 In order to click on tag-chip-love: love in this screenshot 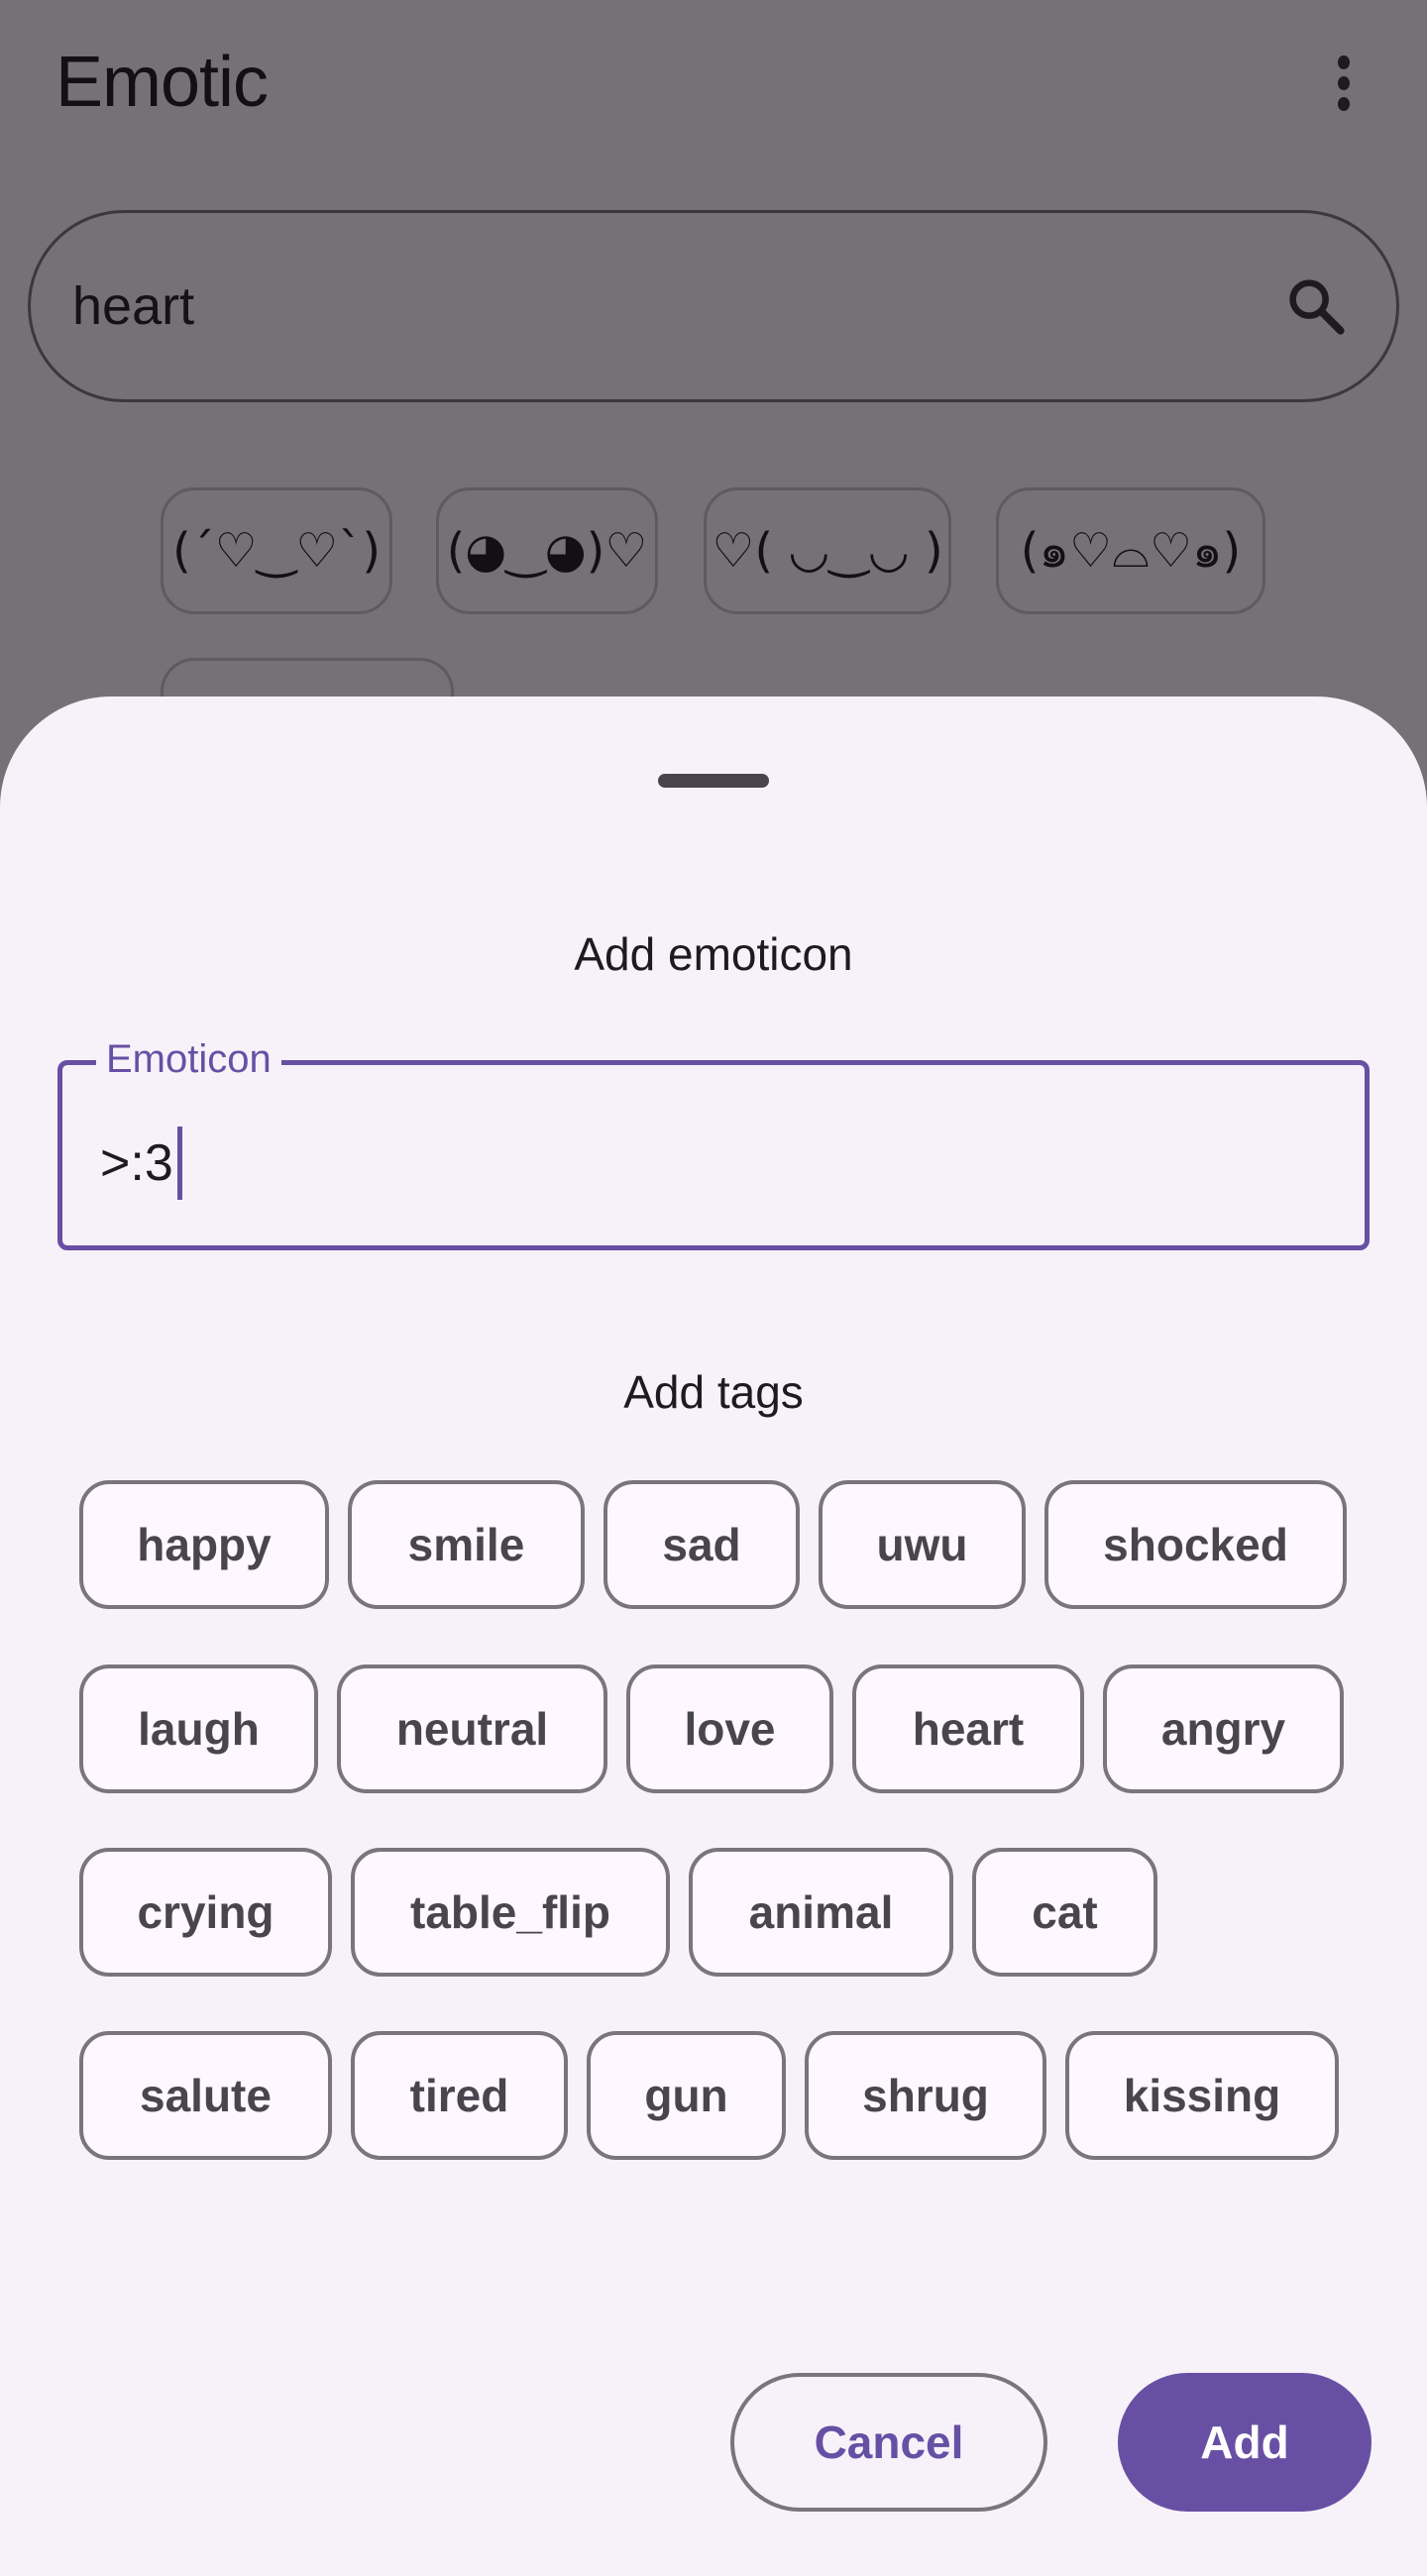, I will do `click(729, 1728)`.